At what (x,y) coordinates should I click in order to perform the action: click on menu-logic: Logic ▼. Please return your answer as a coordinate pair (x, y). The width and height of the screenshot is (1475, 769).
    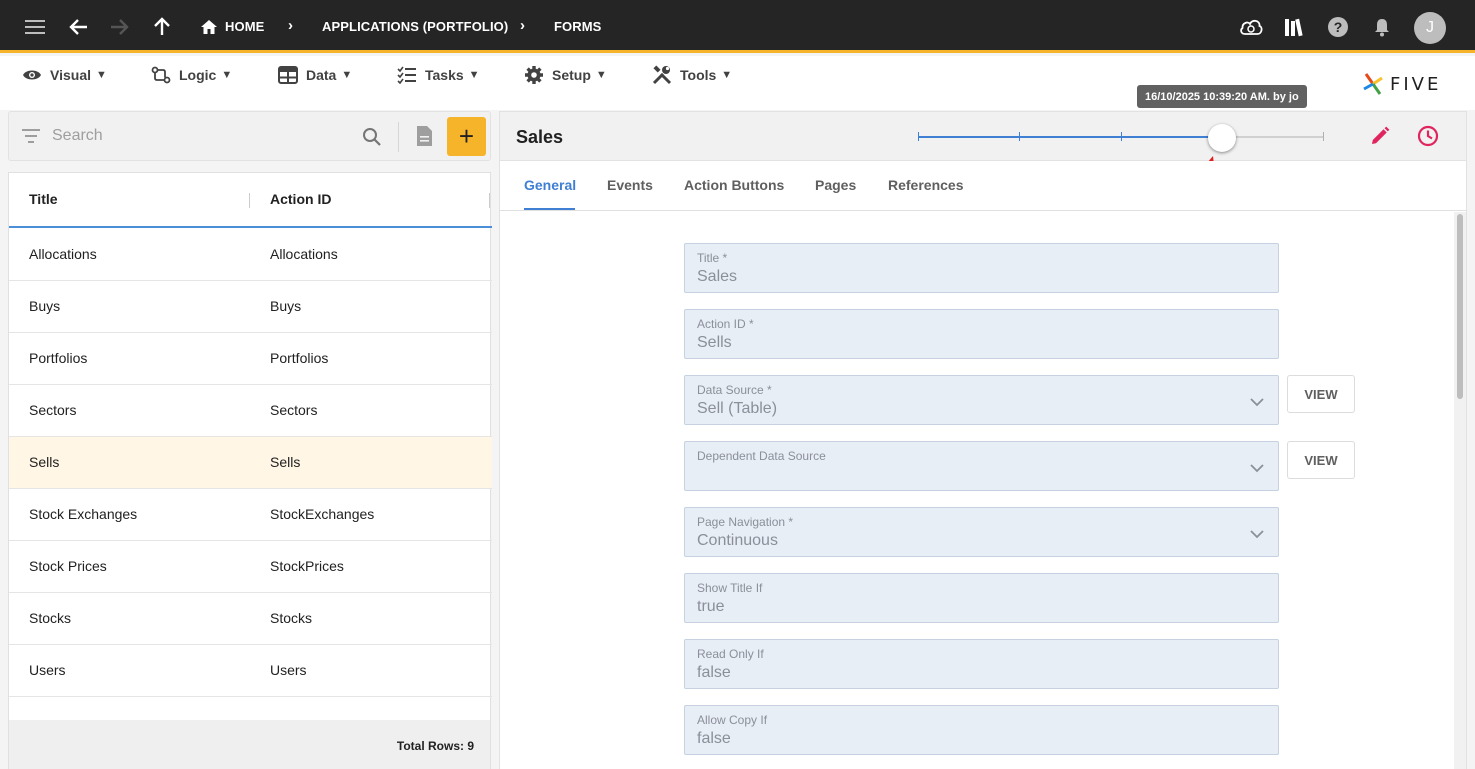
    Looking at the image, I should click on (191, 75).